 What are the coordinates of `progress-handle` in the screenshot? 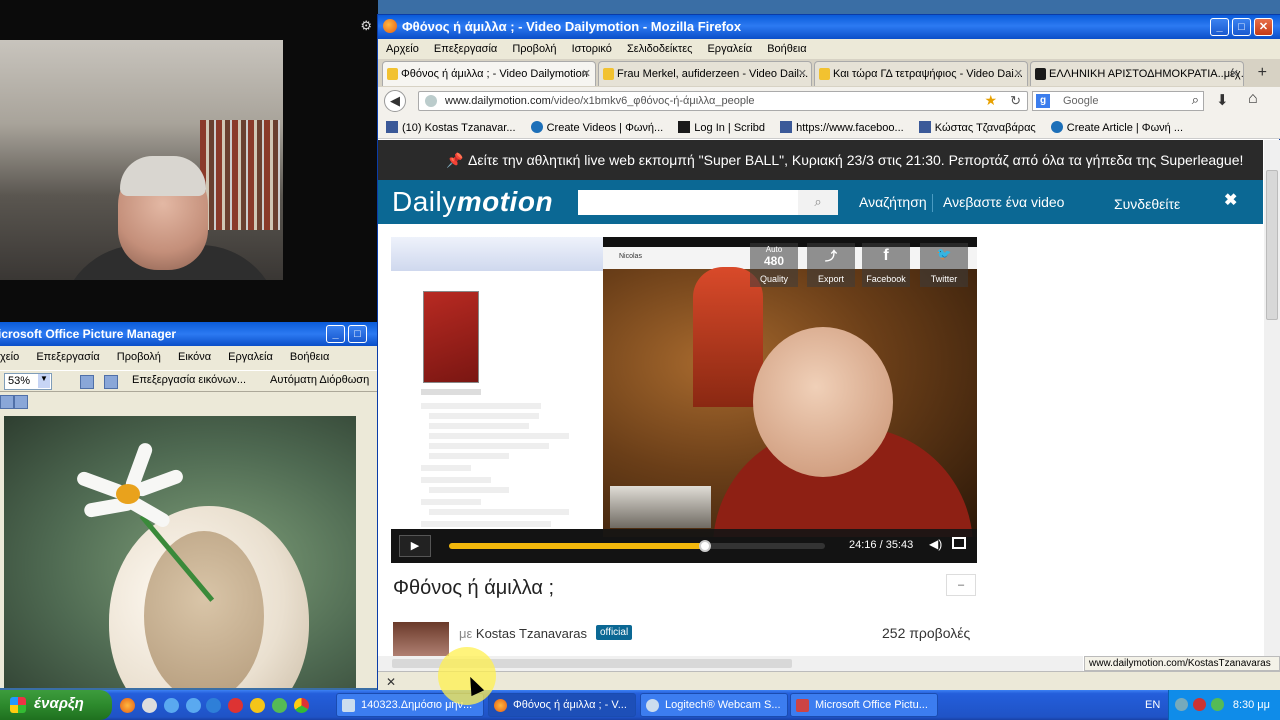 It's located at (704, 546).